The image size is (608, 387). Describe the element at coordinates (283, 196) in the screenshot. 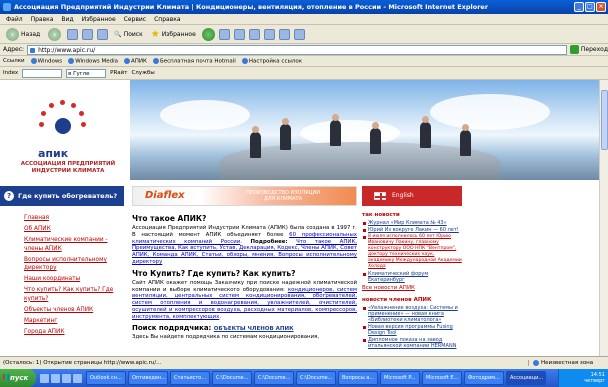

I see `ad-text: ПРОИЗВОДСТВО ИЗОЛЯЦИИ ДЛЯ КЛИМАТА` at that location.